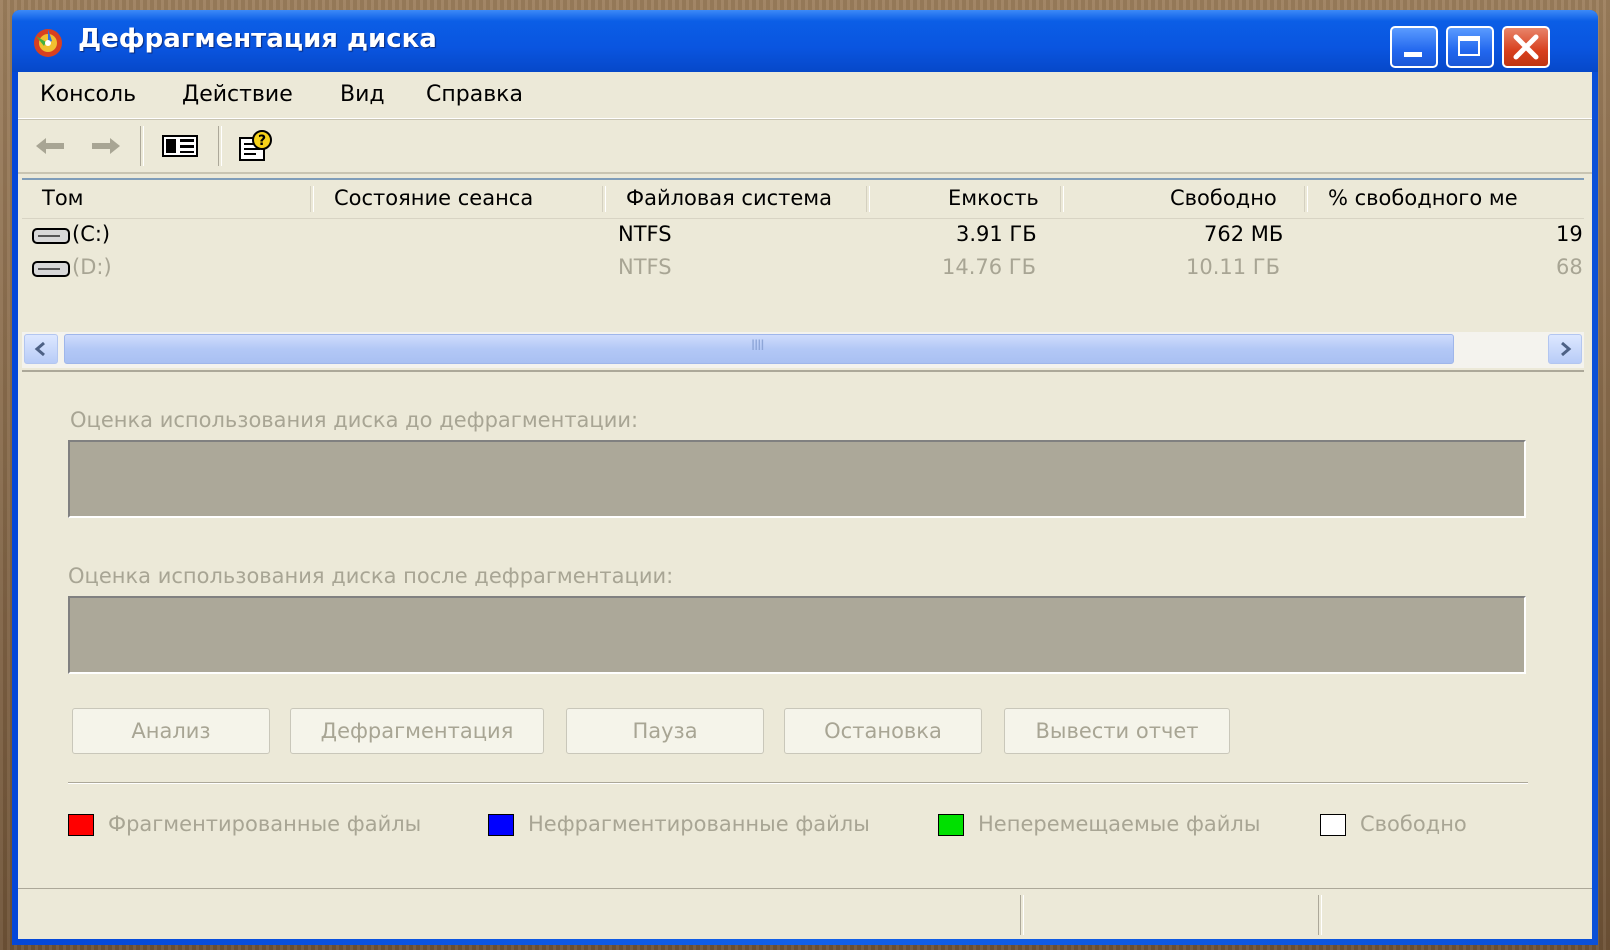  I want to click on maximize-button, so click(1470, 47).